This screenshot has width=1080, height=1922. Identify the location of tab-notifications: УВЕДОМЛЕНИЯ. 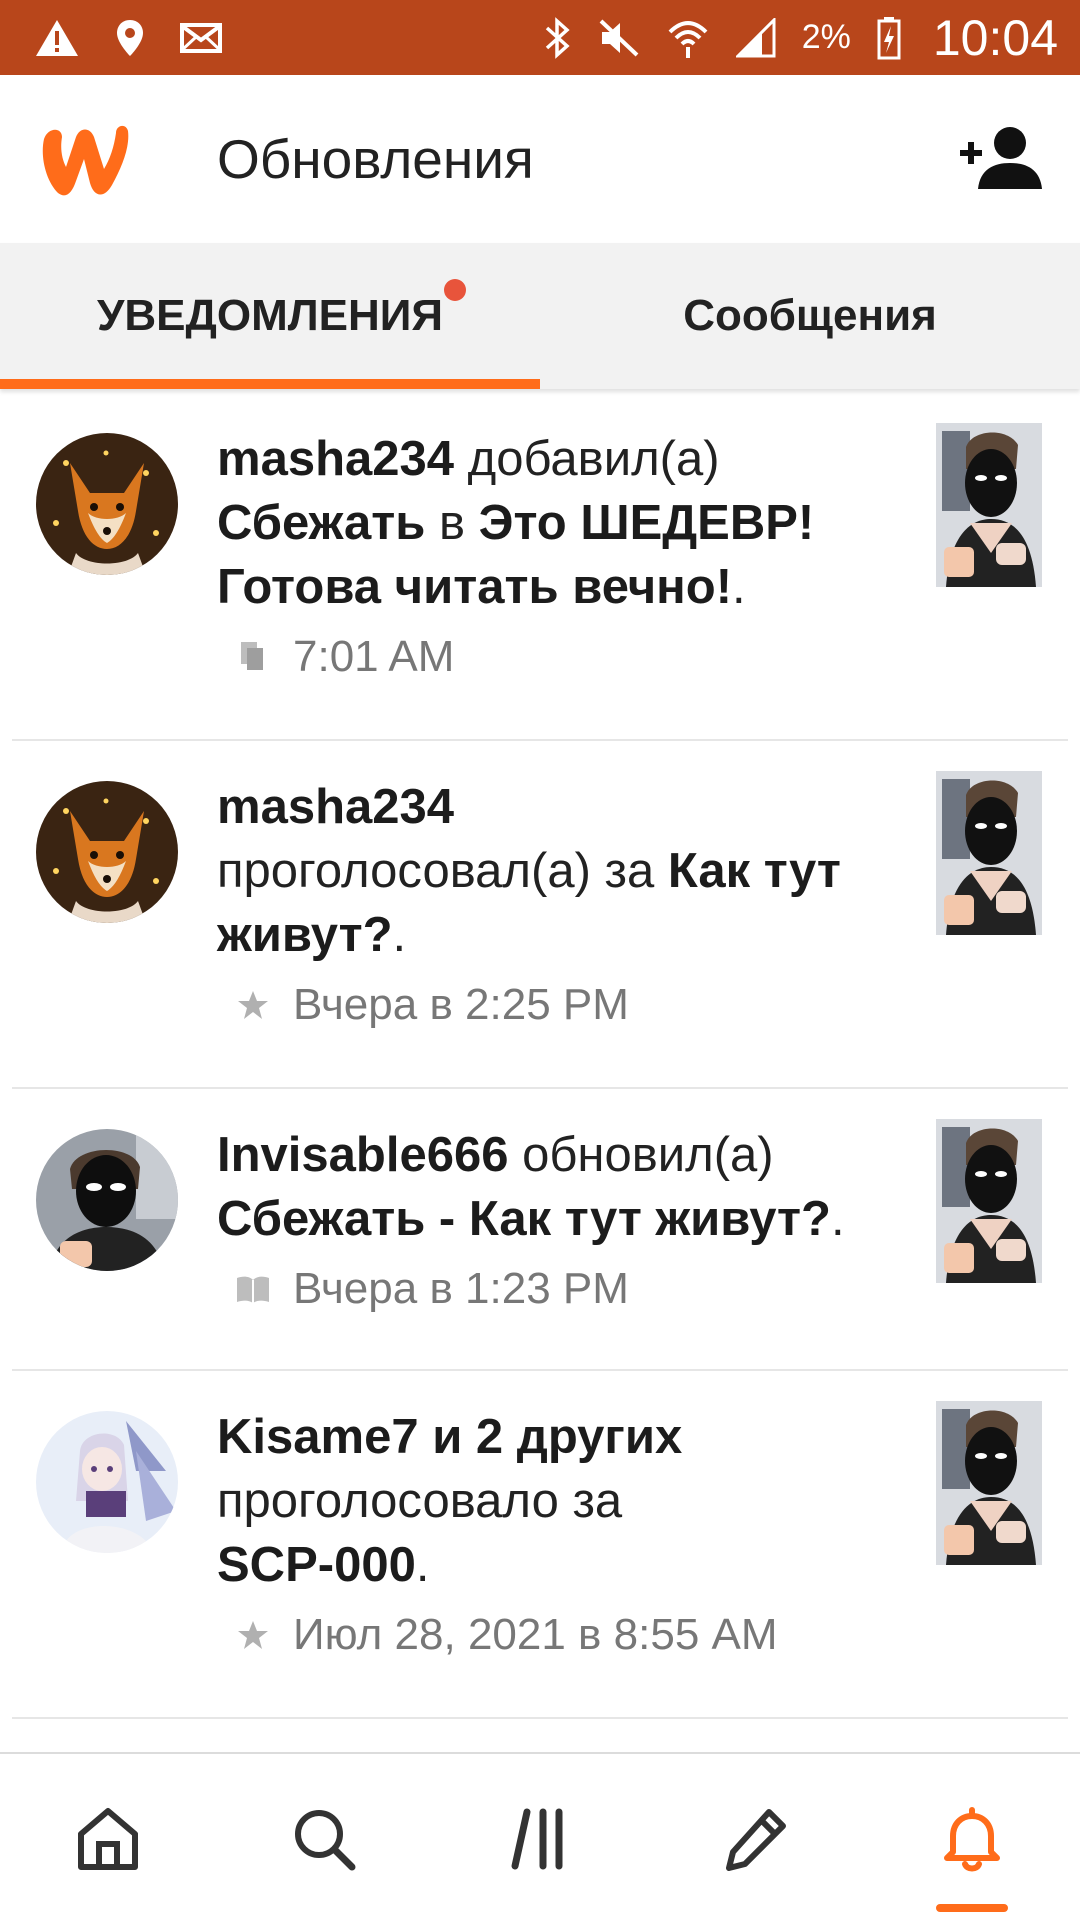
(270, 316).